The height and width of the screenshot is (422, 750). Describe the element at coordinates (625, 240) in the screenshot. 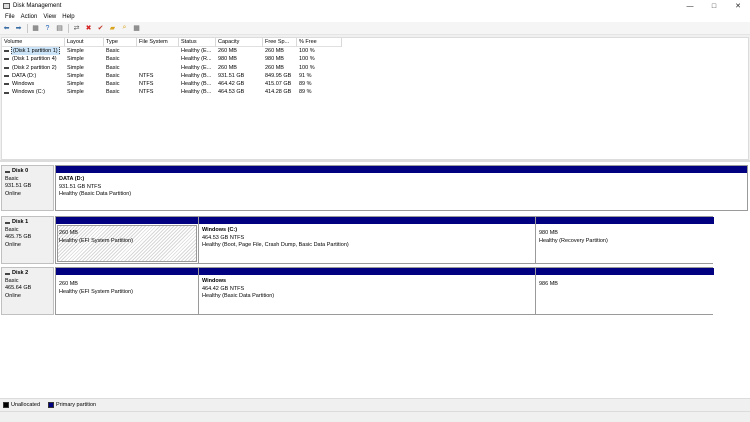

I see `partition-disk1-recovery: 980 MB Healthy (Recovery Partition)` at that location.